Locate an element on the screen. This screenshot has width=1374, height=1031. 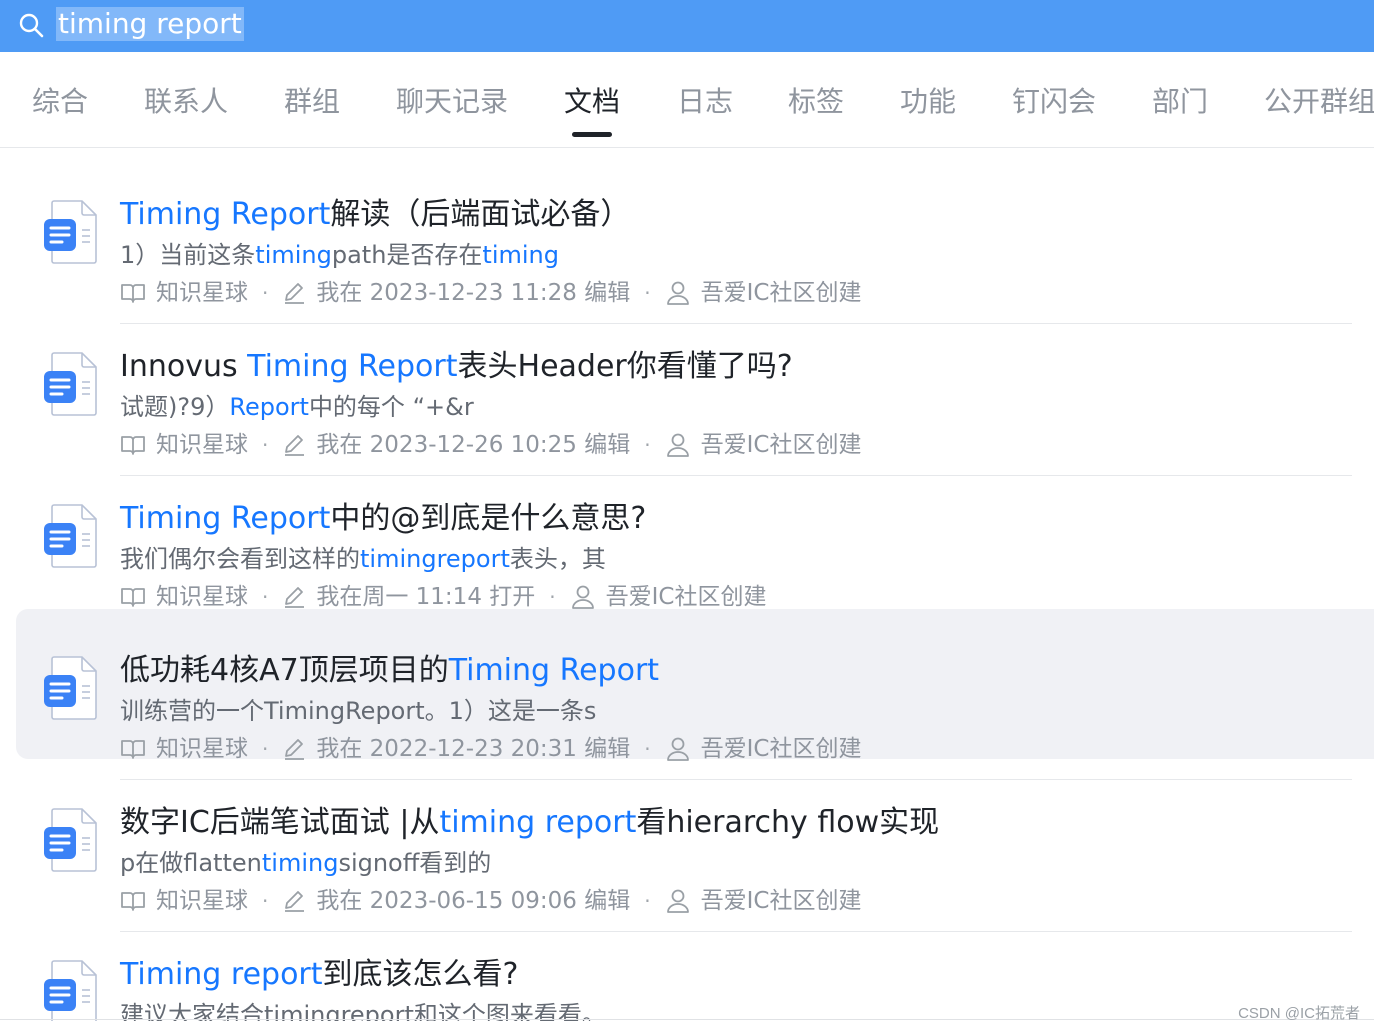
tab-features: 功能 is located at coordinates (928, 102).